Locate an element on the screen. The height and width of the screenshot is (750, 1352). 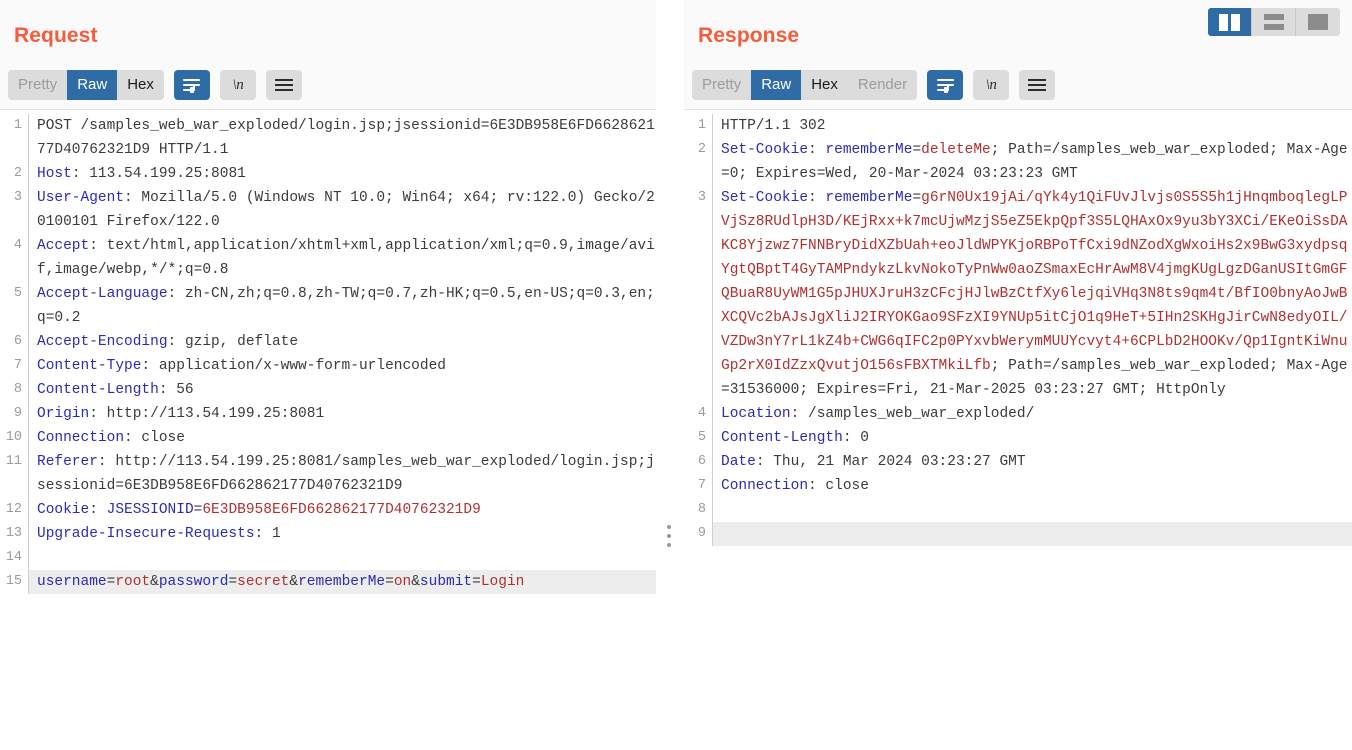
hamburger-menu-icon is located at coordinates (1037, 85).